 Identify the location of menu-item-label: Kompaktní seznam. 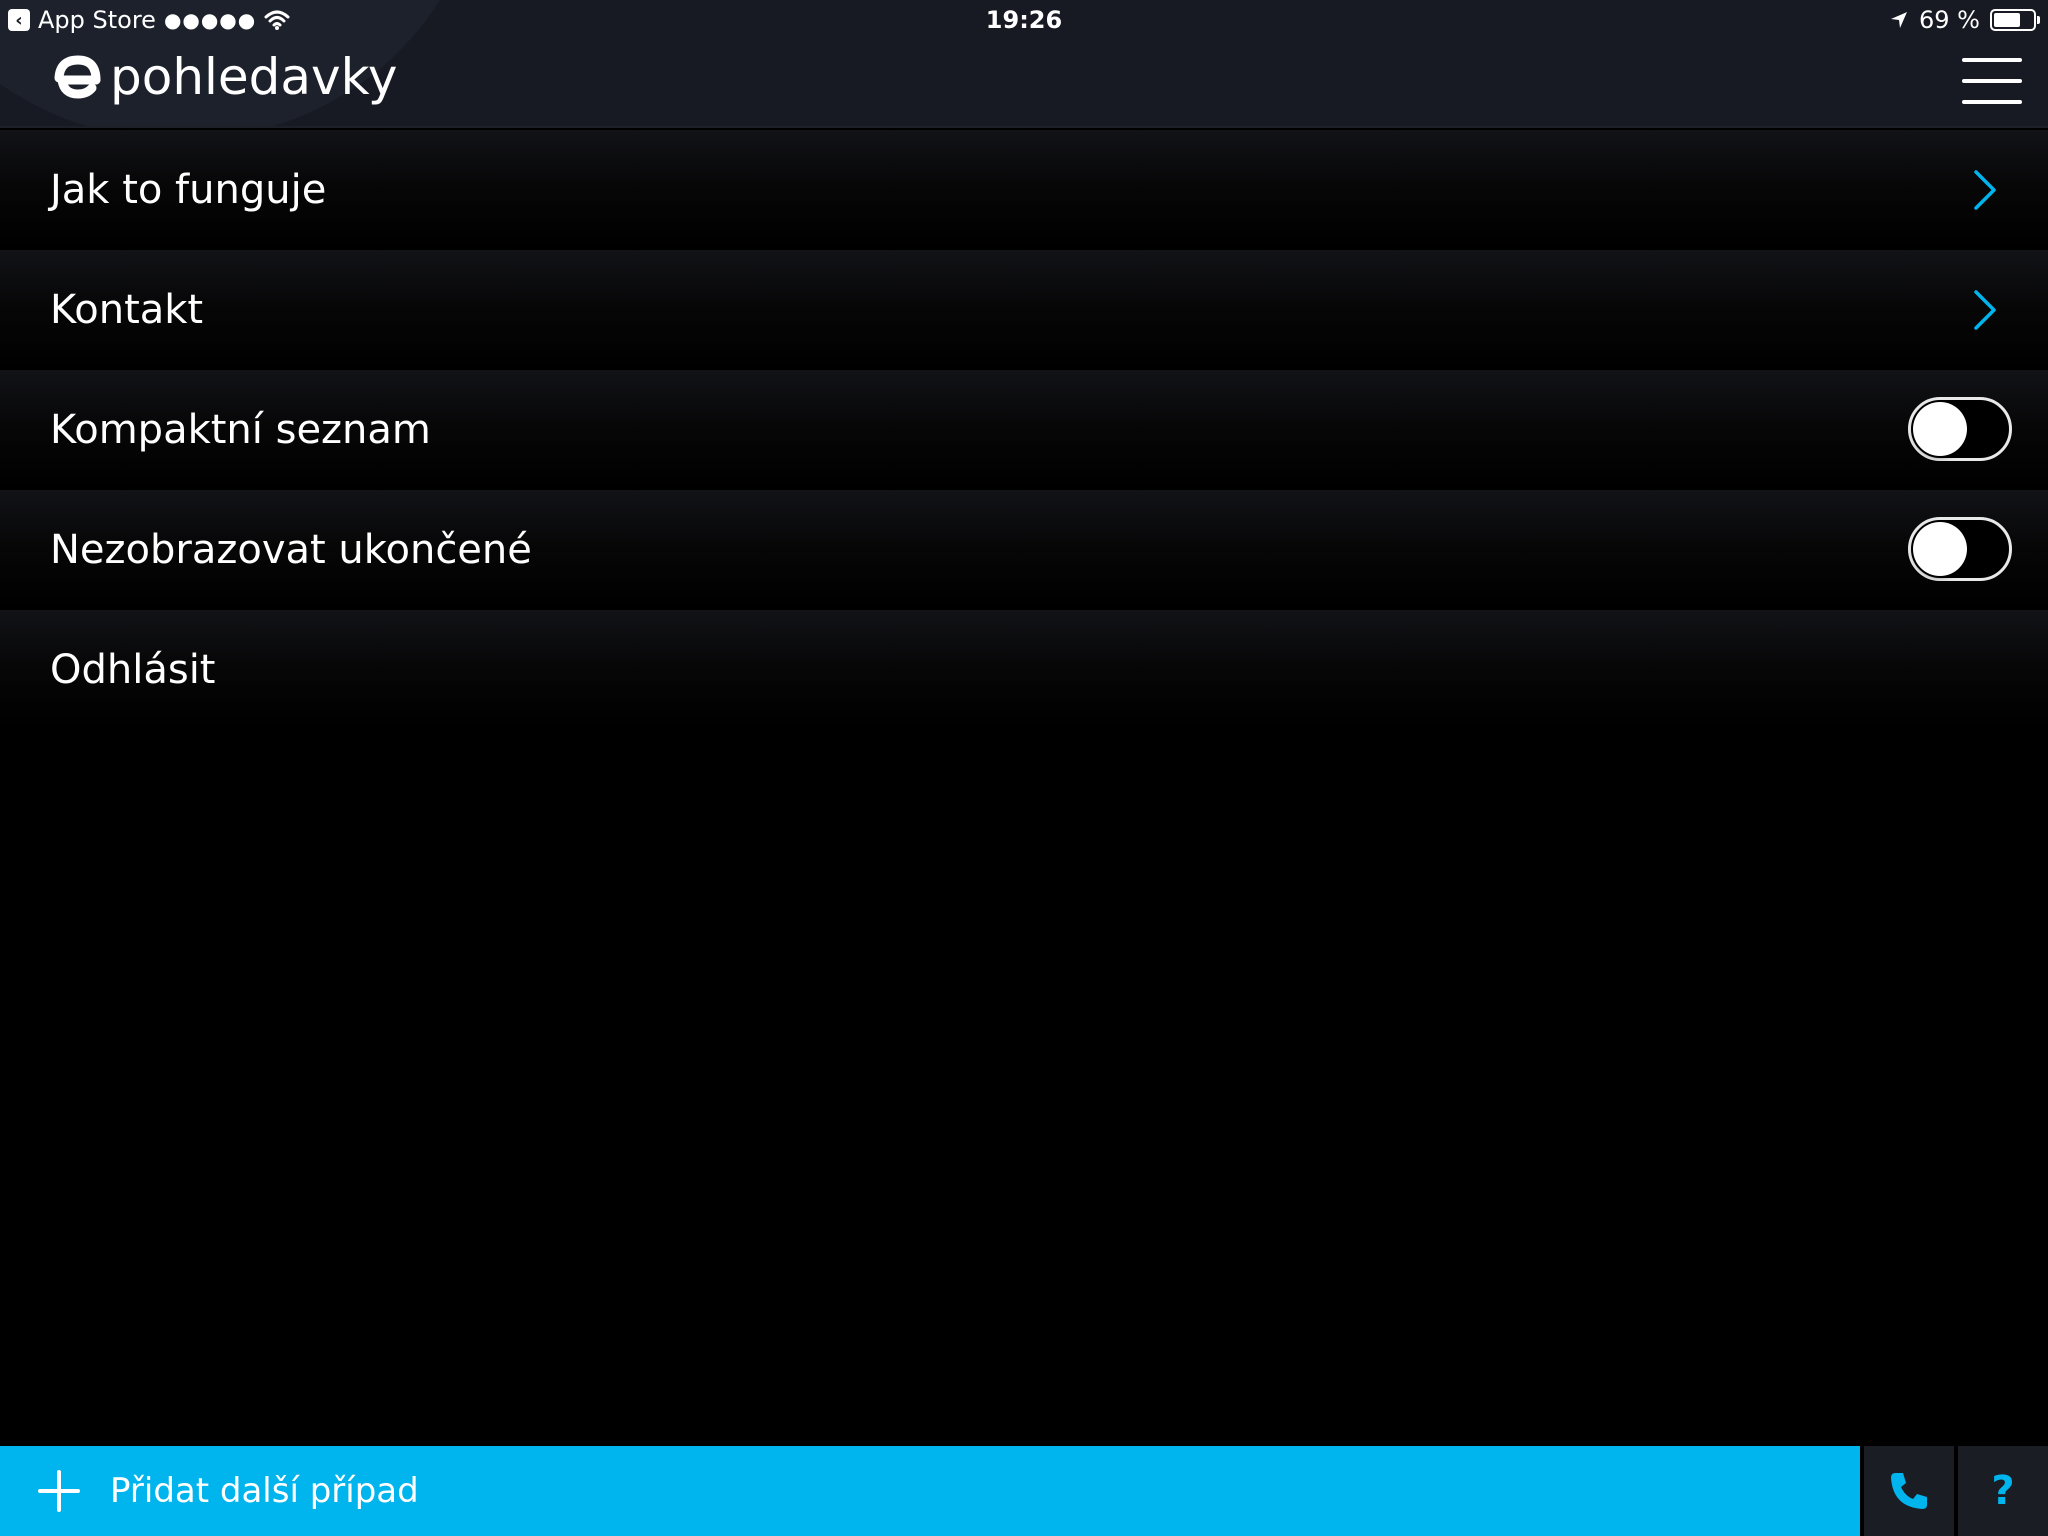
(240, 430).